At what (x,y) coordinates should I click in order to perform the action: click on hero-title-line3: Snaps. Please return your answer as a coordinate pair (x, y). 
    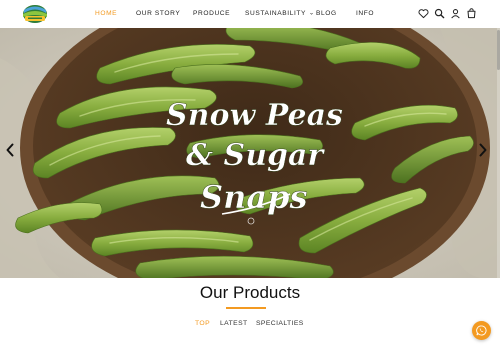
    Looking at the image, I should click on (254, 197).